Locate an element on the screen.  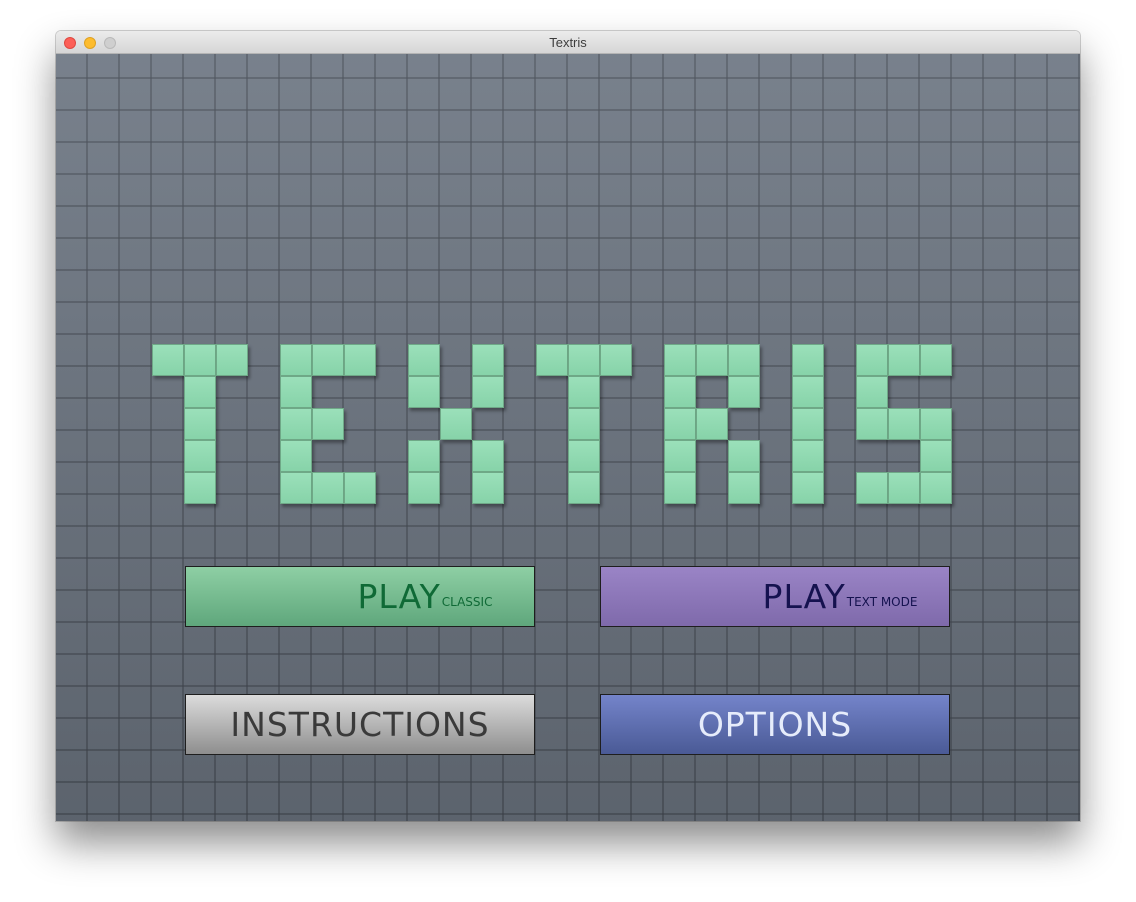
options-label: OPTIONS is located at coordinates (775, 724).